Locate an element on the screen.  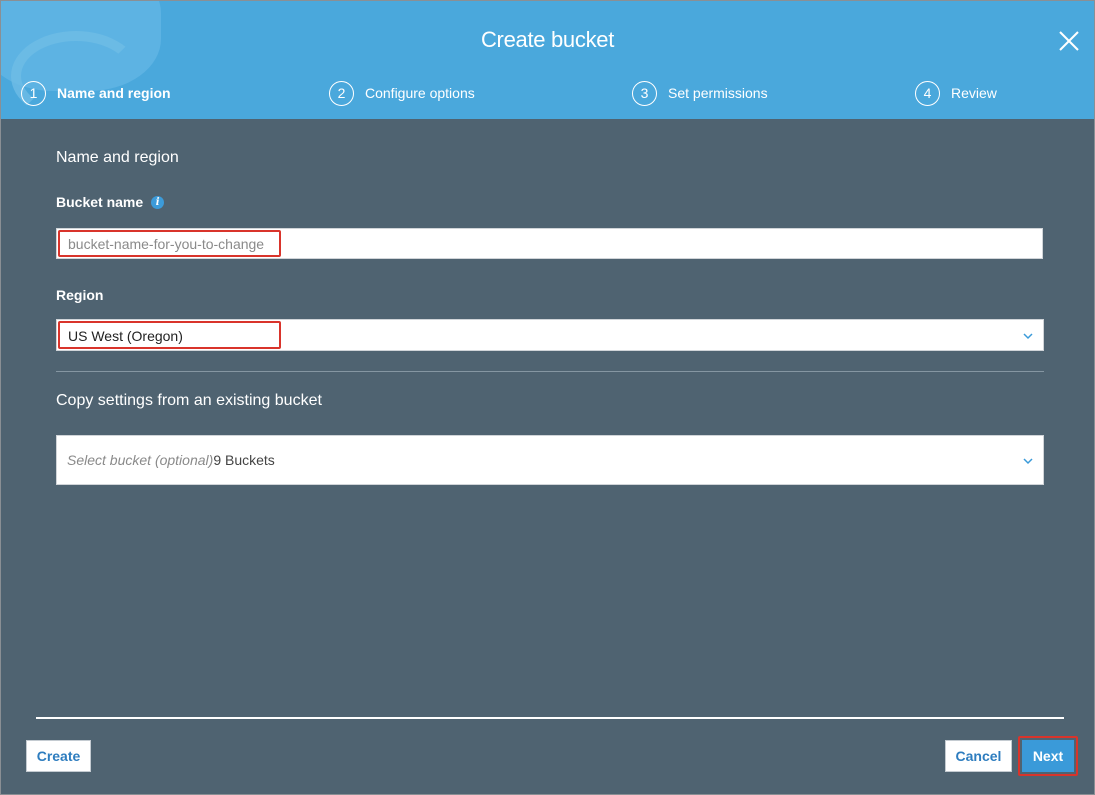
step-label: Set permissions is located at coordinates (718, 93).